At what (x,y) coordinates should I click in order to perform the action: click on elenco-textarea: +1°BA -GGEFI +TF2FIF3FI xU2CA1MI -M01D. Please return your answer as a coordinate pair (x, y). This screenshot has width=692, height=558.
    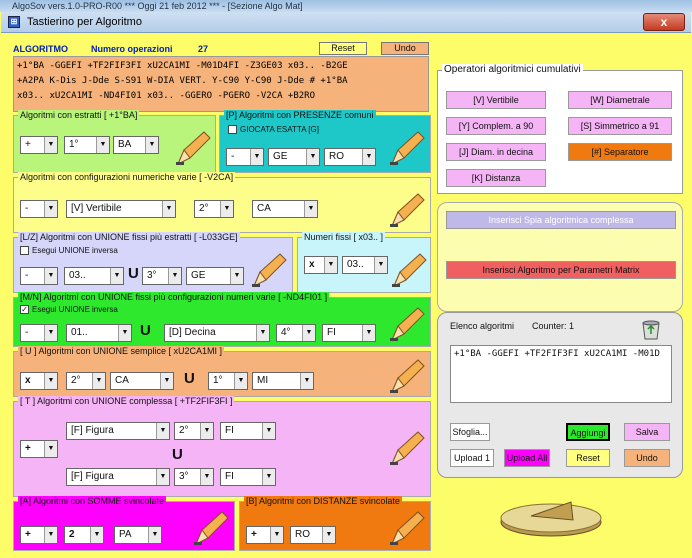
    Looking at the image, I should click on (561, 374).